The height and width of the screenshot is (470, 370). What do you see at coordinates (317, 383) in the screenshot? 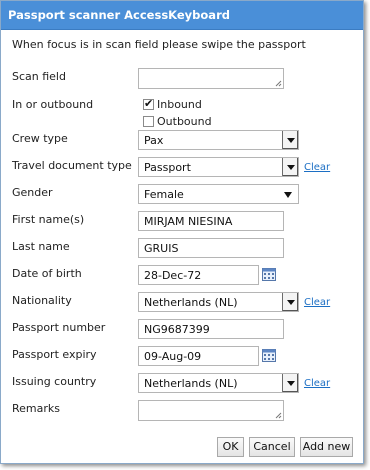
I see `issuing-country-clear-link: Clear` at bounding box center [317, 383].